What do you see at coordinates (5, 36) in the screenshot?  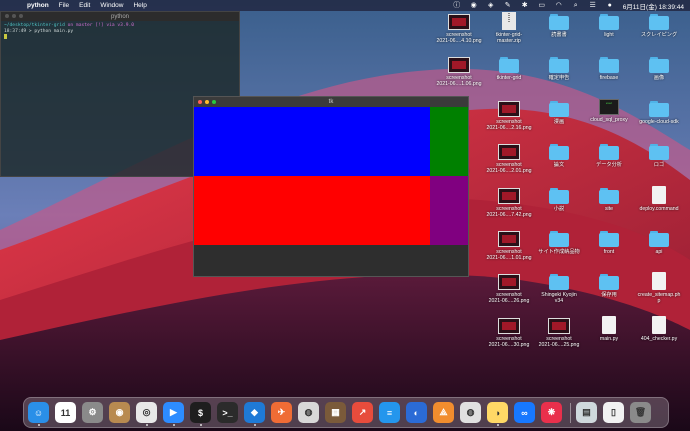 I see `terminal-cursor` at bounding box center [5, 36].